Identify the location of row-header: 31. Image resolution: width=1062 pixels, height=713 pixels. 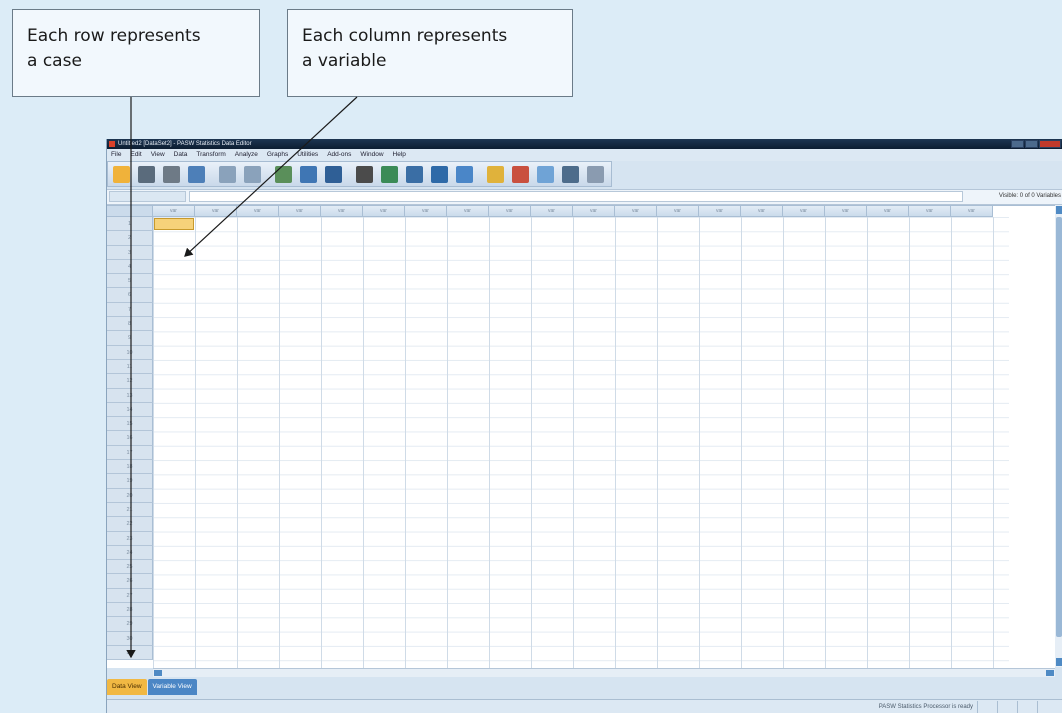
(130, 653).